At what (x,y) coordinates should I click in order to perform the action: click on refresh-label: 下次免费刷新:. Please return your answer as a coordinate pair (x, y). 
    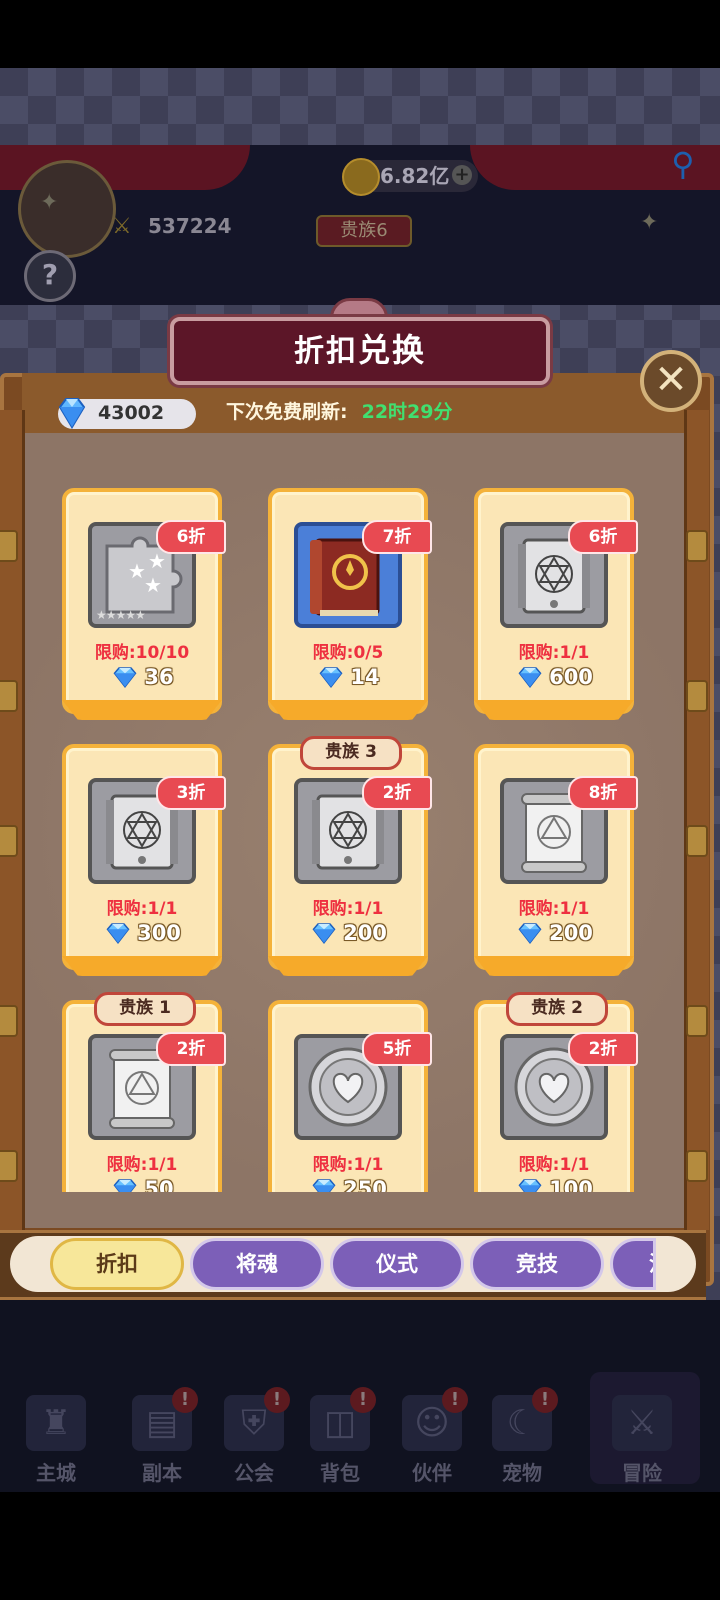
    Looking at the image, I should click on (287, 412).